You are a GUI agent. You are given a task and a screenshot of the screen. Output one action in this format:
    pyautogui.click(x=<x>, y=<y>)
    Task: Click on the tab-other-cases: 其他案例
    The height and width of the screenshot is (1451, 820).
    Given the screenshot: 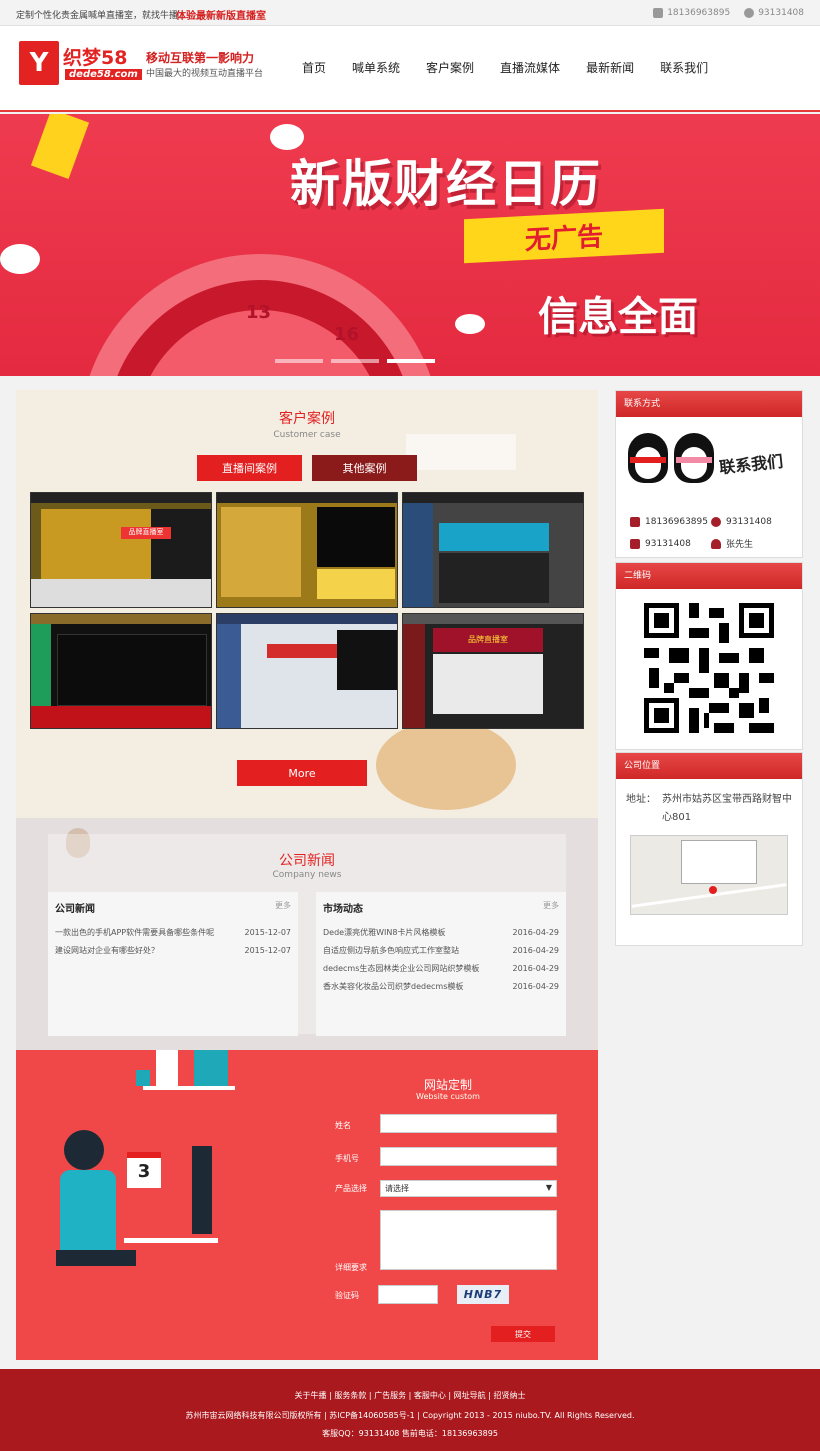 What is the action you would take?
    pyautogui.click(x=364, y=468)
    